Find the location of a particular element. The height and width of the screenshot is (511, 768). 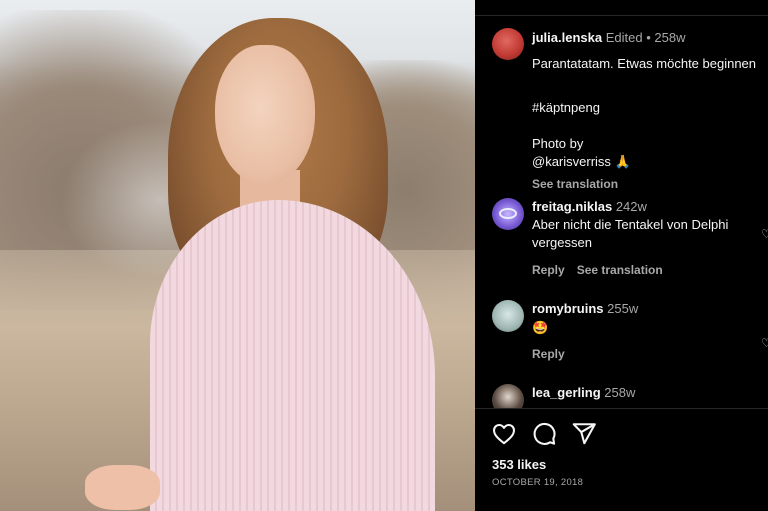

comment-username: freitag.niklas is located at coordinates (572, 206).